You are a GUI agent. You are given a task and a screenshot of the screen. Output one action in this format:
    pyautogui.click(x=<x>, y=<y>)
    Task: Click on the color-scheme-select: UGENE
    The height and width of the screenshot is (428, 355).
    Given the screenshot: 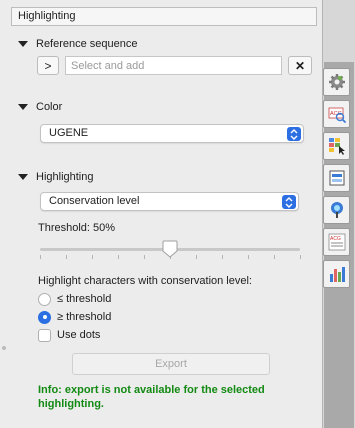 What is the action you would take?
    pyautogui.click(x=172, y=133)
    